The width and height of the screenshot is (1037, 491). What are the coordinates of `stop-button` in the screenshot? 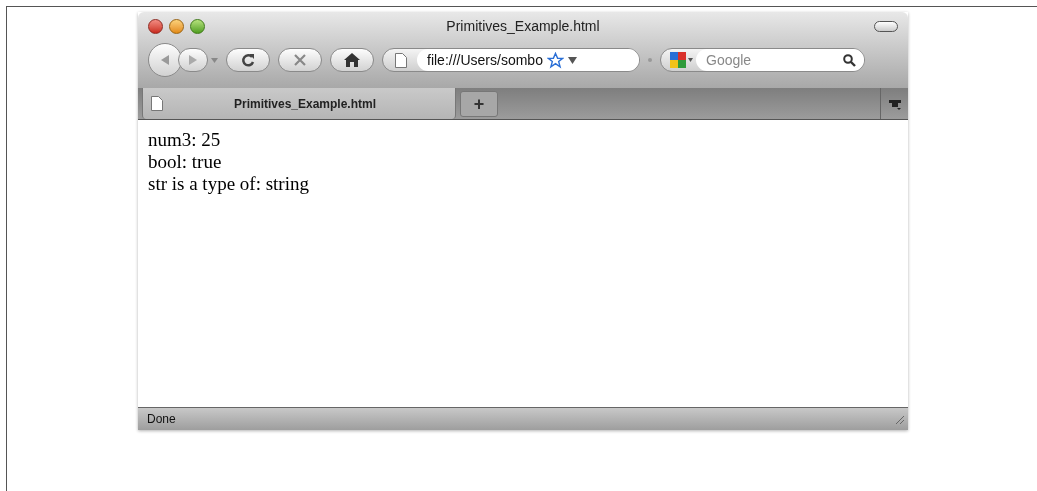 It's located at (300, 60).